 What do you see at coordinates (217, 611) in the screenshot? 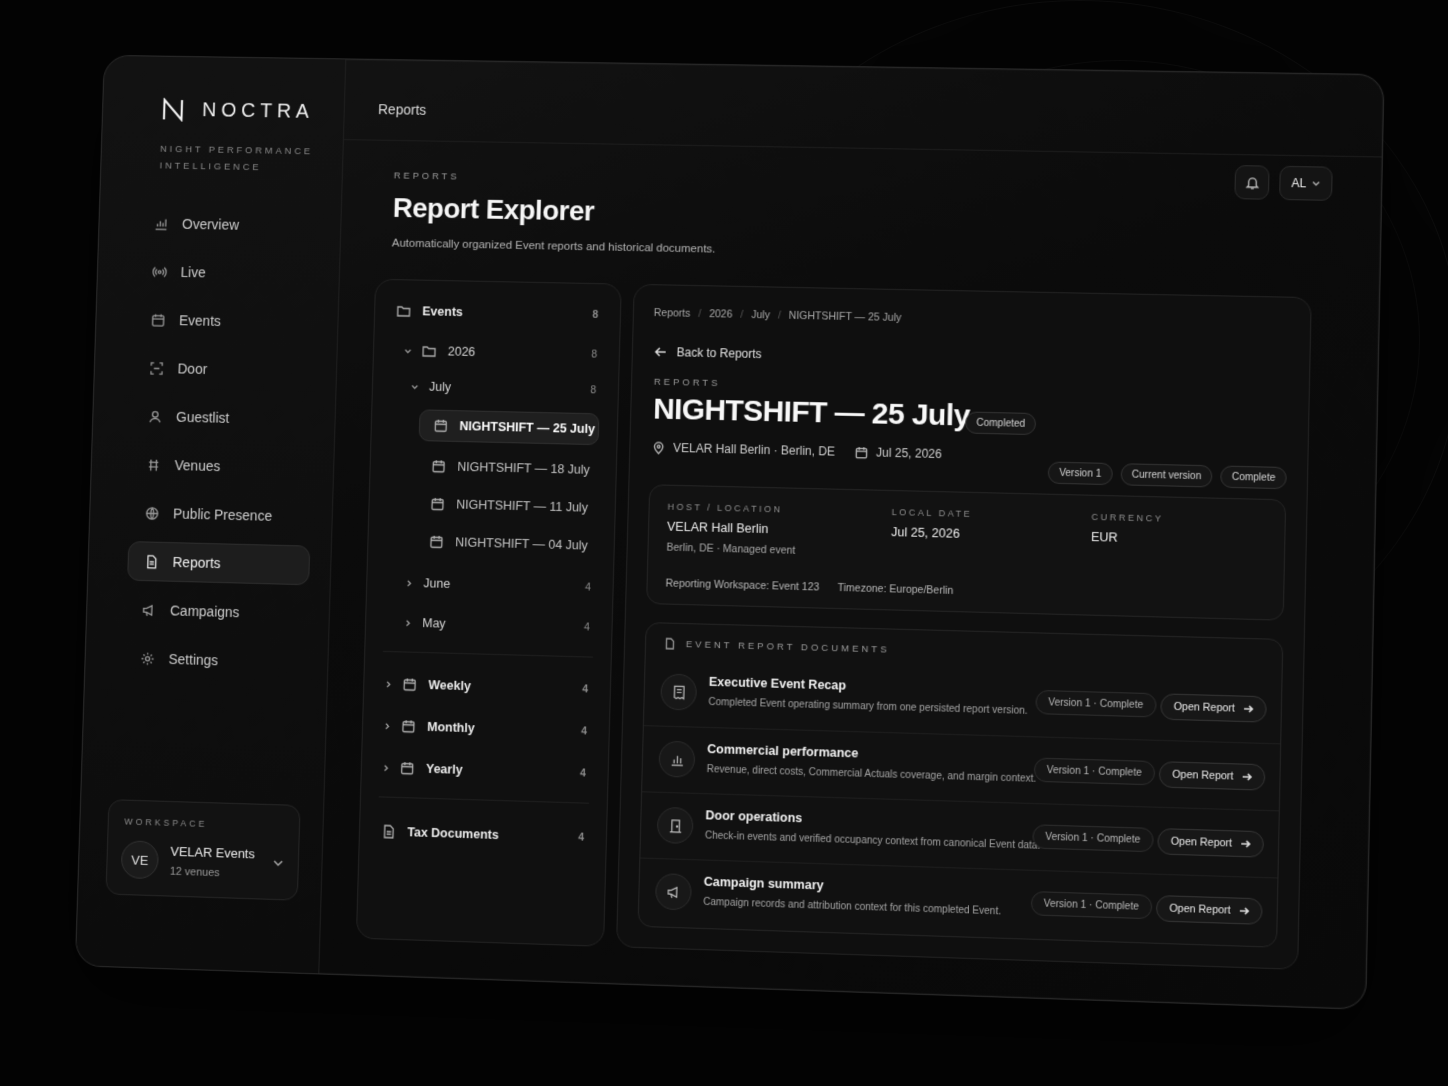
I see `sidebar-item-campaigns: Campaigns` at bounding box center [217, 611].